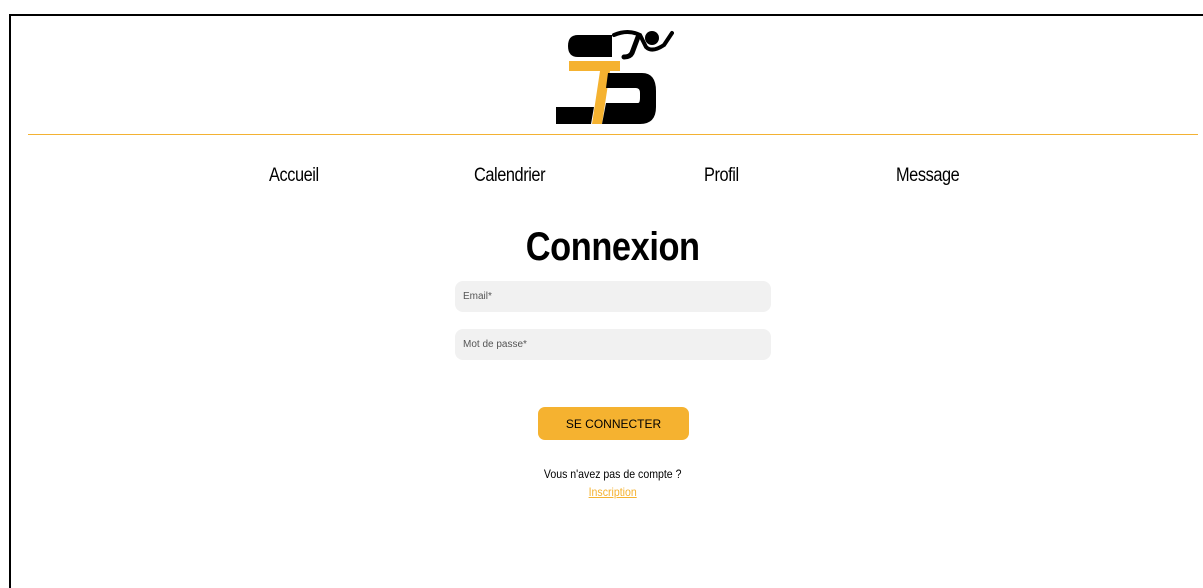 The height and width of the screenshot is (588, 1203). I want to click on nav-item-calendrier: Calendrier, so click(510, 176).